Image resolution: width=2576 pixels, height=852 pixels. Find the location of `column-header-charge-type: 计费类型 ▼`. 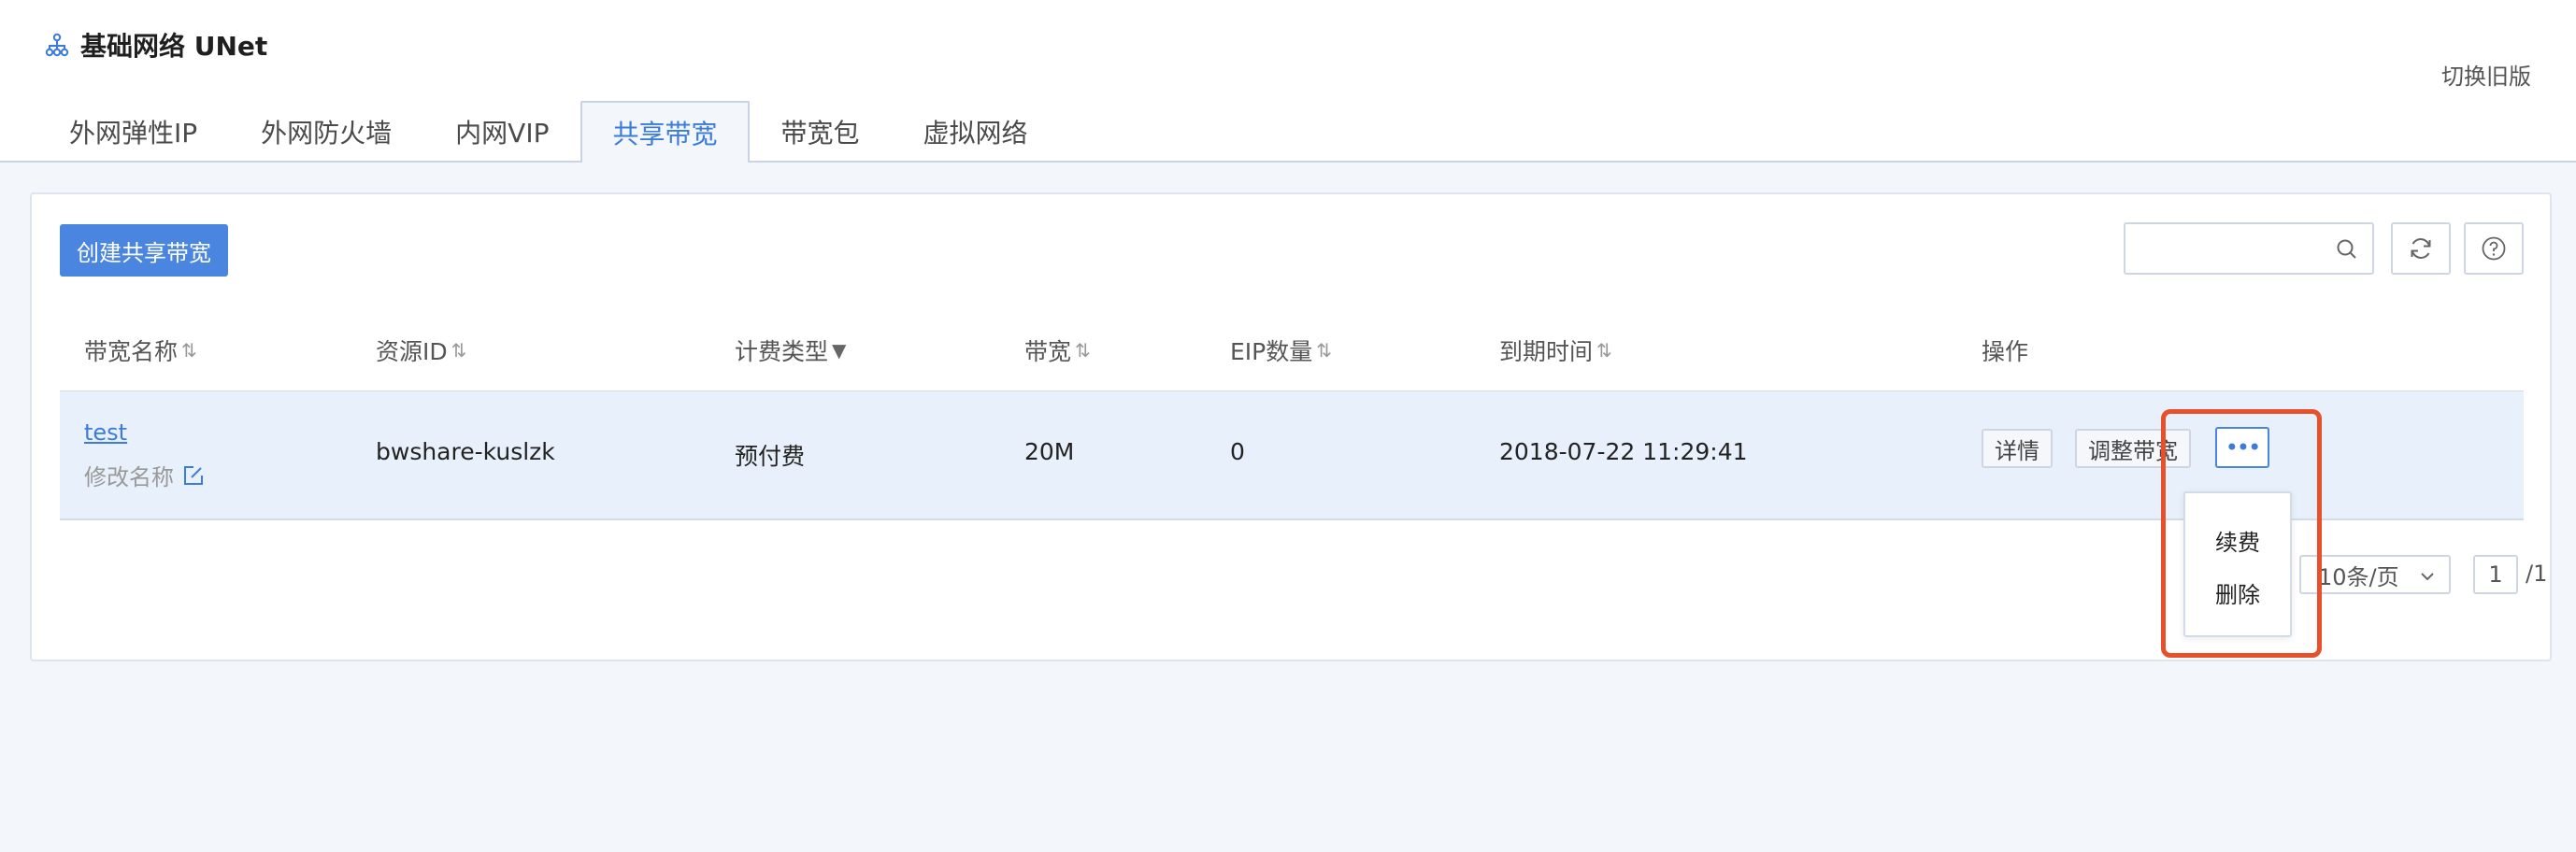

column-header-charge-type: 计费类型 ▼ is located at coordinates (790, 350).